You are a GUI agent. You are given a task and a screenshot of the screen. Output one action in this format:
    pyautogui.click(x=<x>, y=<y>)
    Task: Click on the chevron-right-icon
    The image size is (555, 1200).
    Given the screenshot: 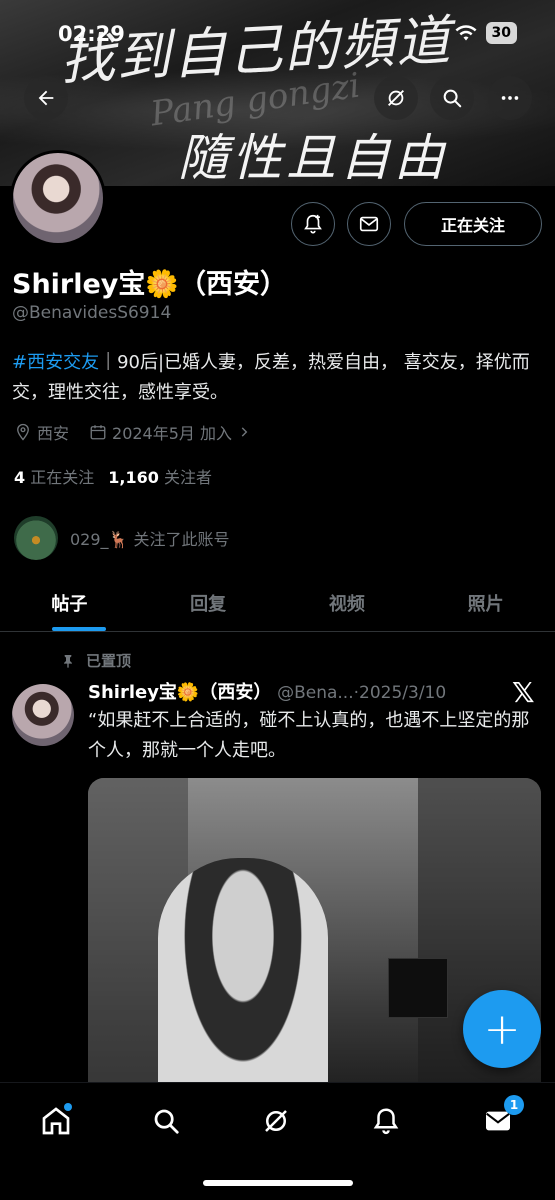 What is the action you would take?
    pyautogui.click(x=244, y=432)
    